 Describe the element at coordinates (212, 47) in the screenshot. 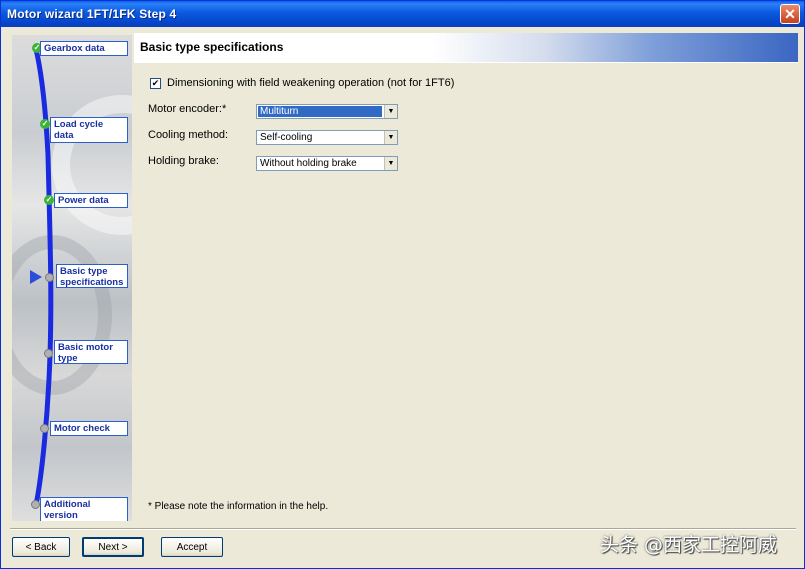

I see `page-title: Basic type specifications` at that location.